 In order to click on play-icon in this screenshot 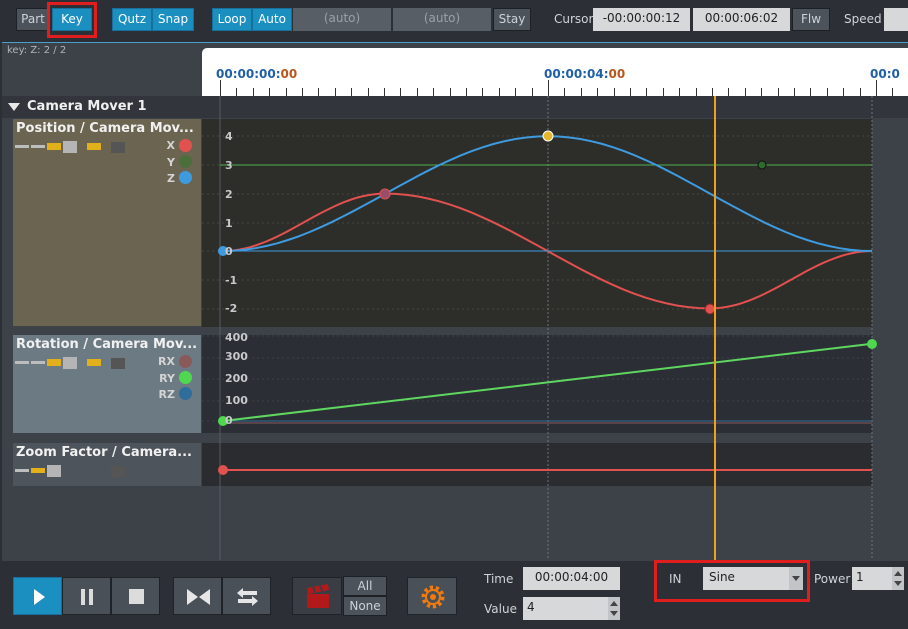, I will do `click(39, 597)`.